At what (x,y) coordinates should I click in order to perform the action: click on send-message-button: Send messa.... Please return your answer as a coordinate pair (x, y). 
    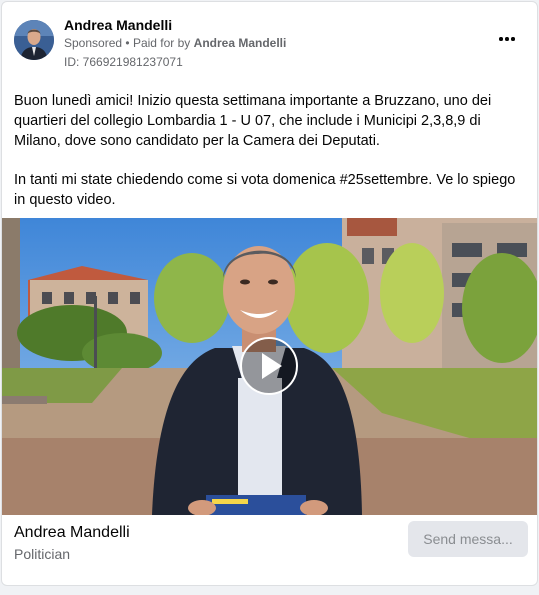
    Looking at the image, I should click on (468, 539).